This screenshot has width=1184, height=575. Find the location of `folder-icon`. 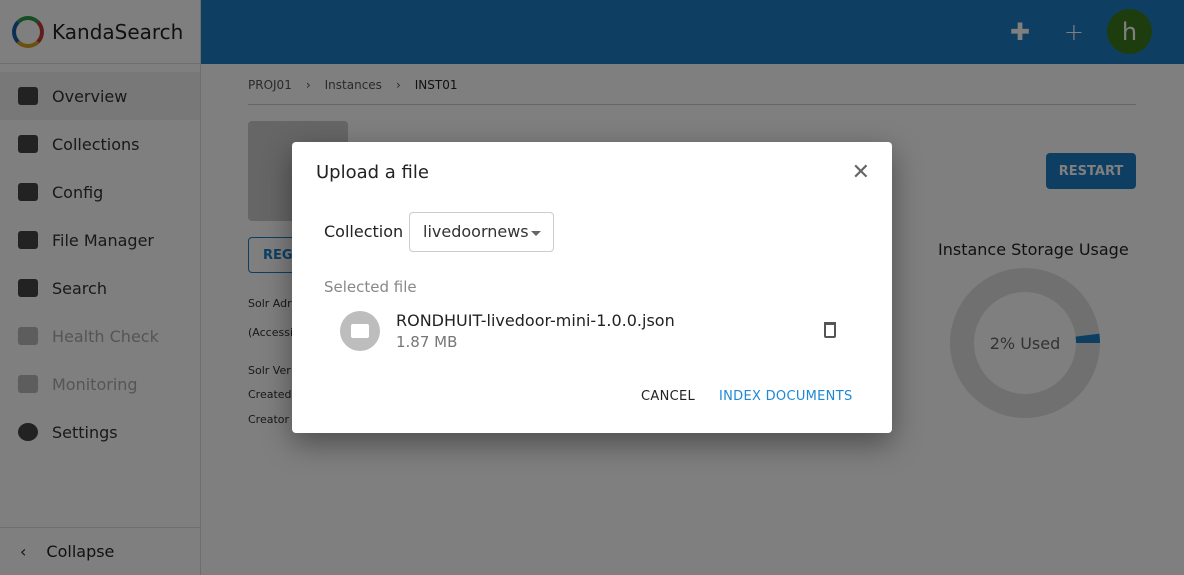

folder-icon is located at coordinates (360, 331).